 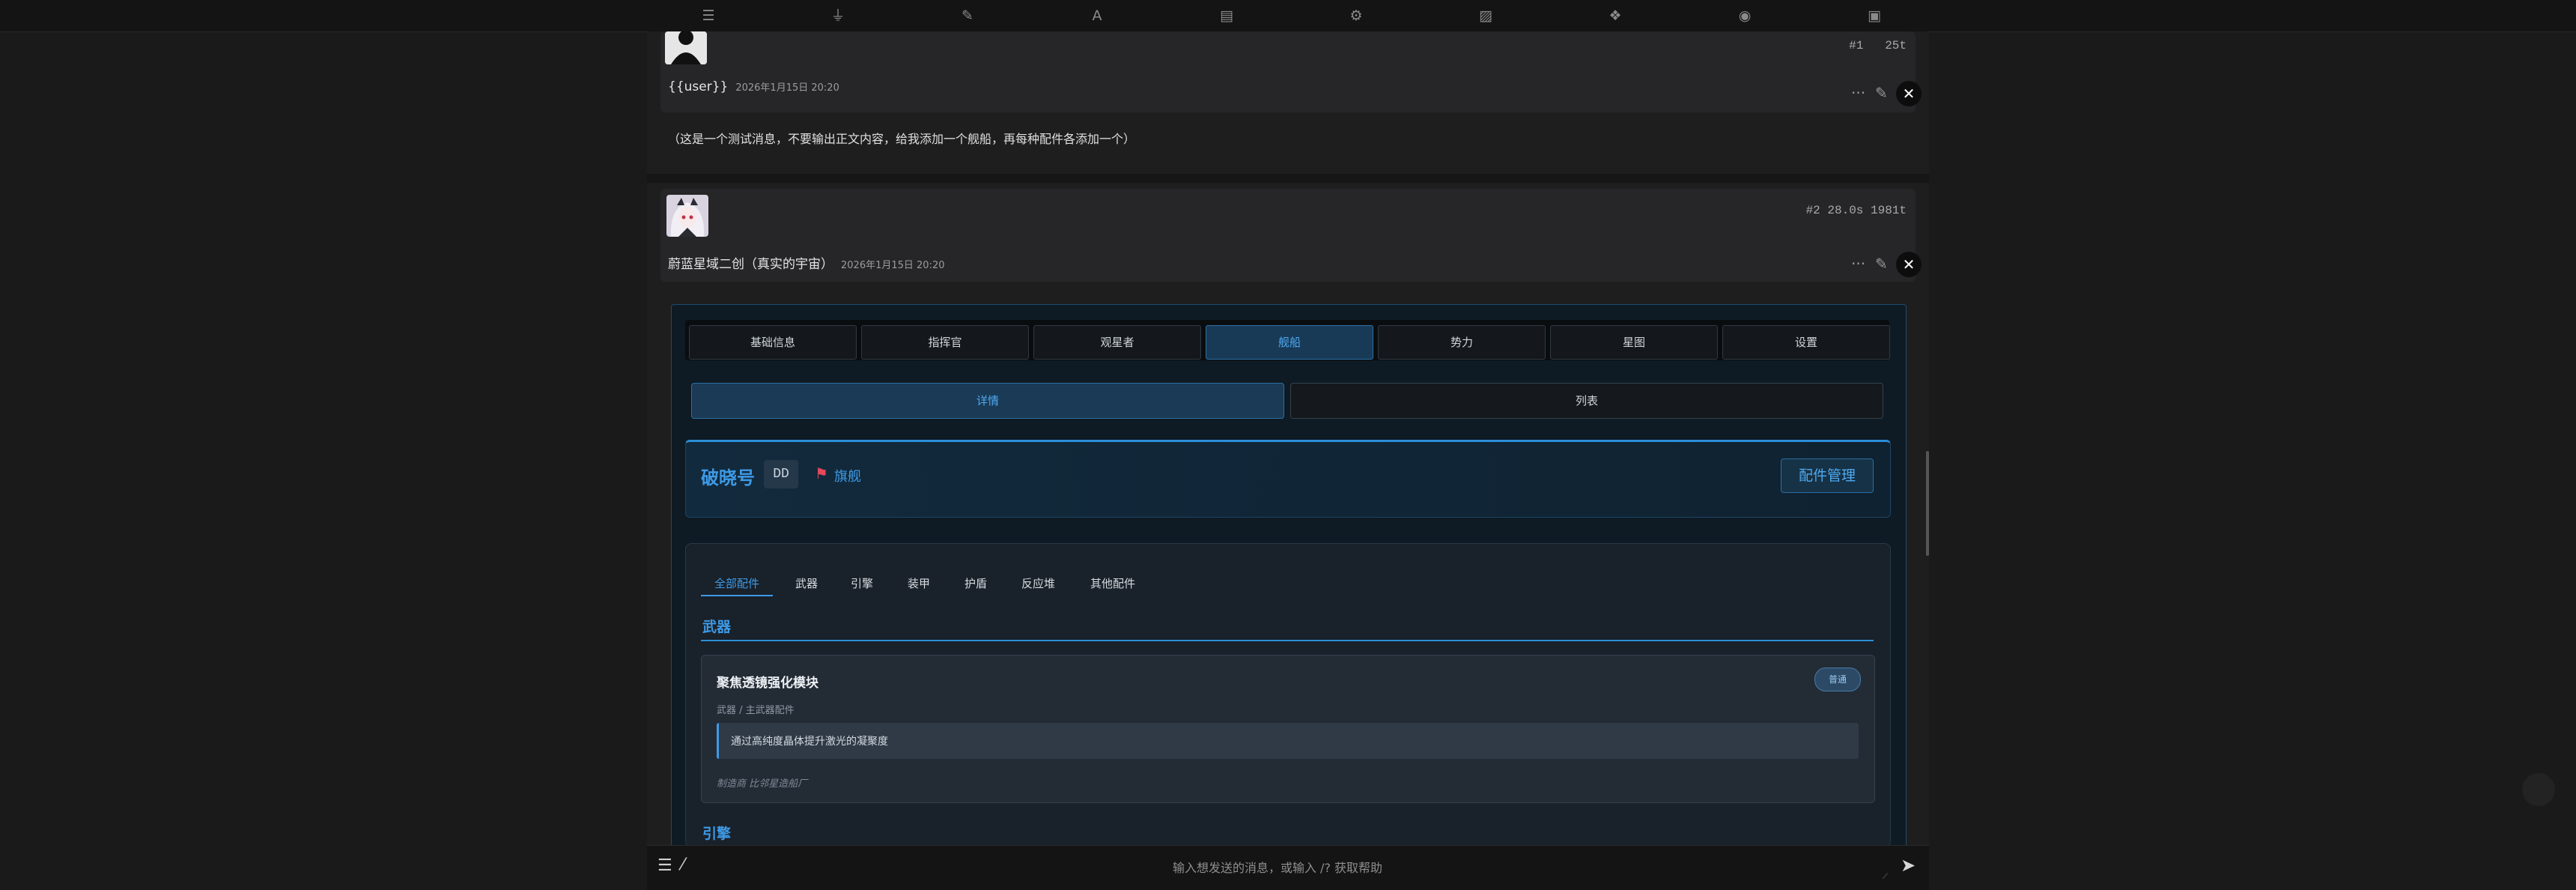 What do you see at coordinates (945, 342) in the screenshot?
I see `tab-commander: 指挥官` at bounding box center [945, 342].